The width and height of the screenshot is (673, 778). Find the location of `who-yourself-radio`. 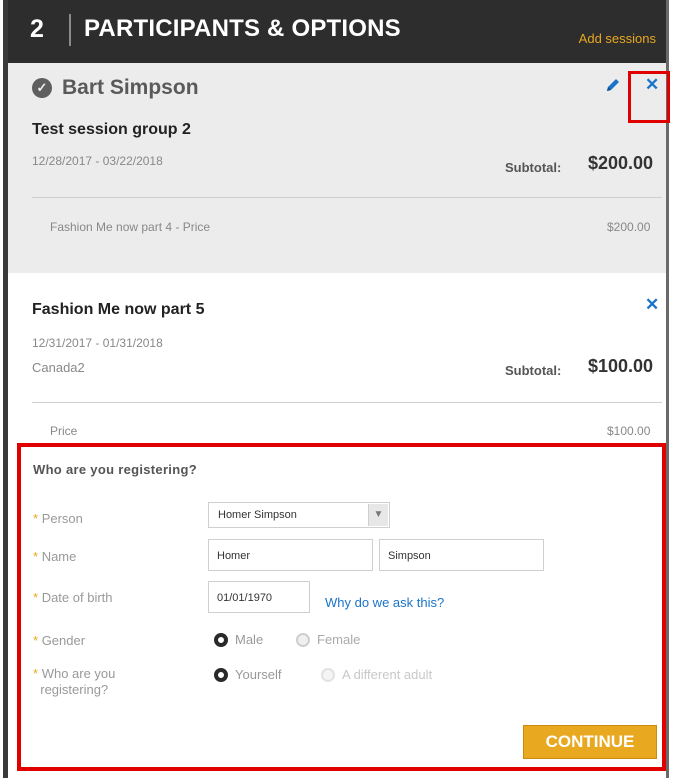

who-yourself-radio is located at coordinates (221, 675).